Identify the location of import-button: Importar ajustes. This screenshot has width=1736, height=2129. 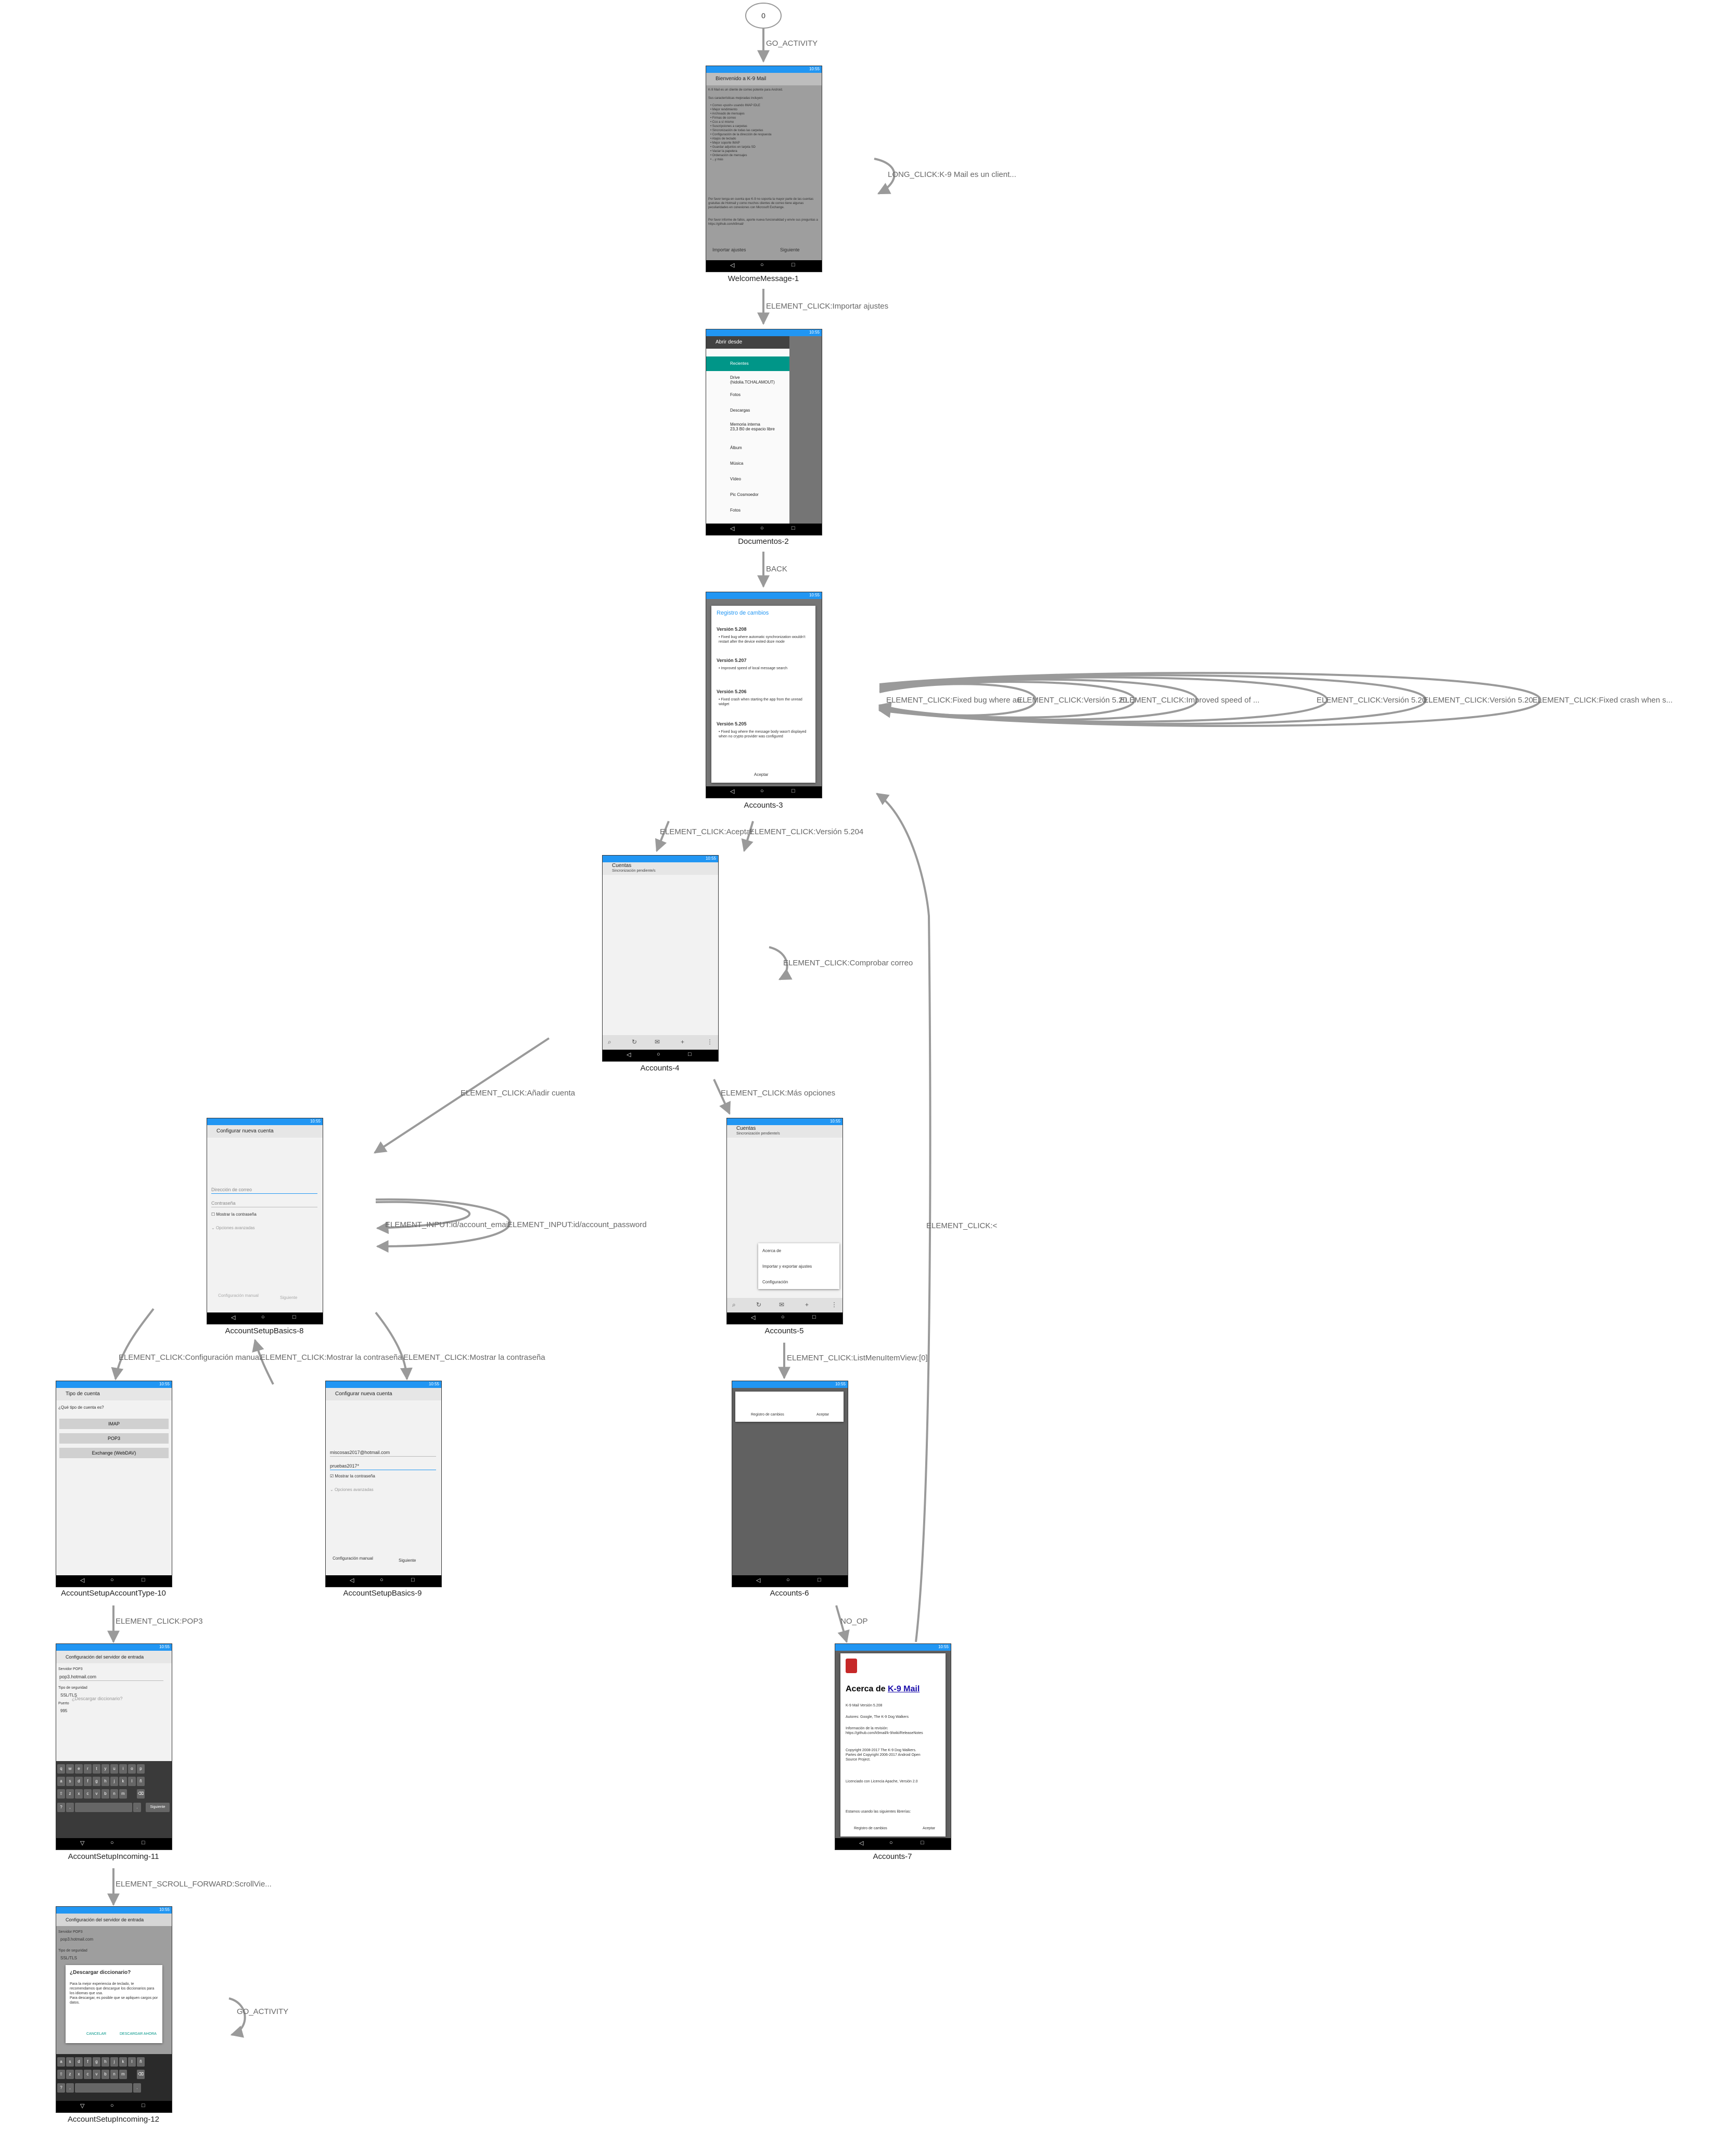
(729, 249).